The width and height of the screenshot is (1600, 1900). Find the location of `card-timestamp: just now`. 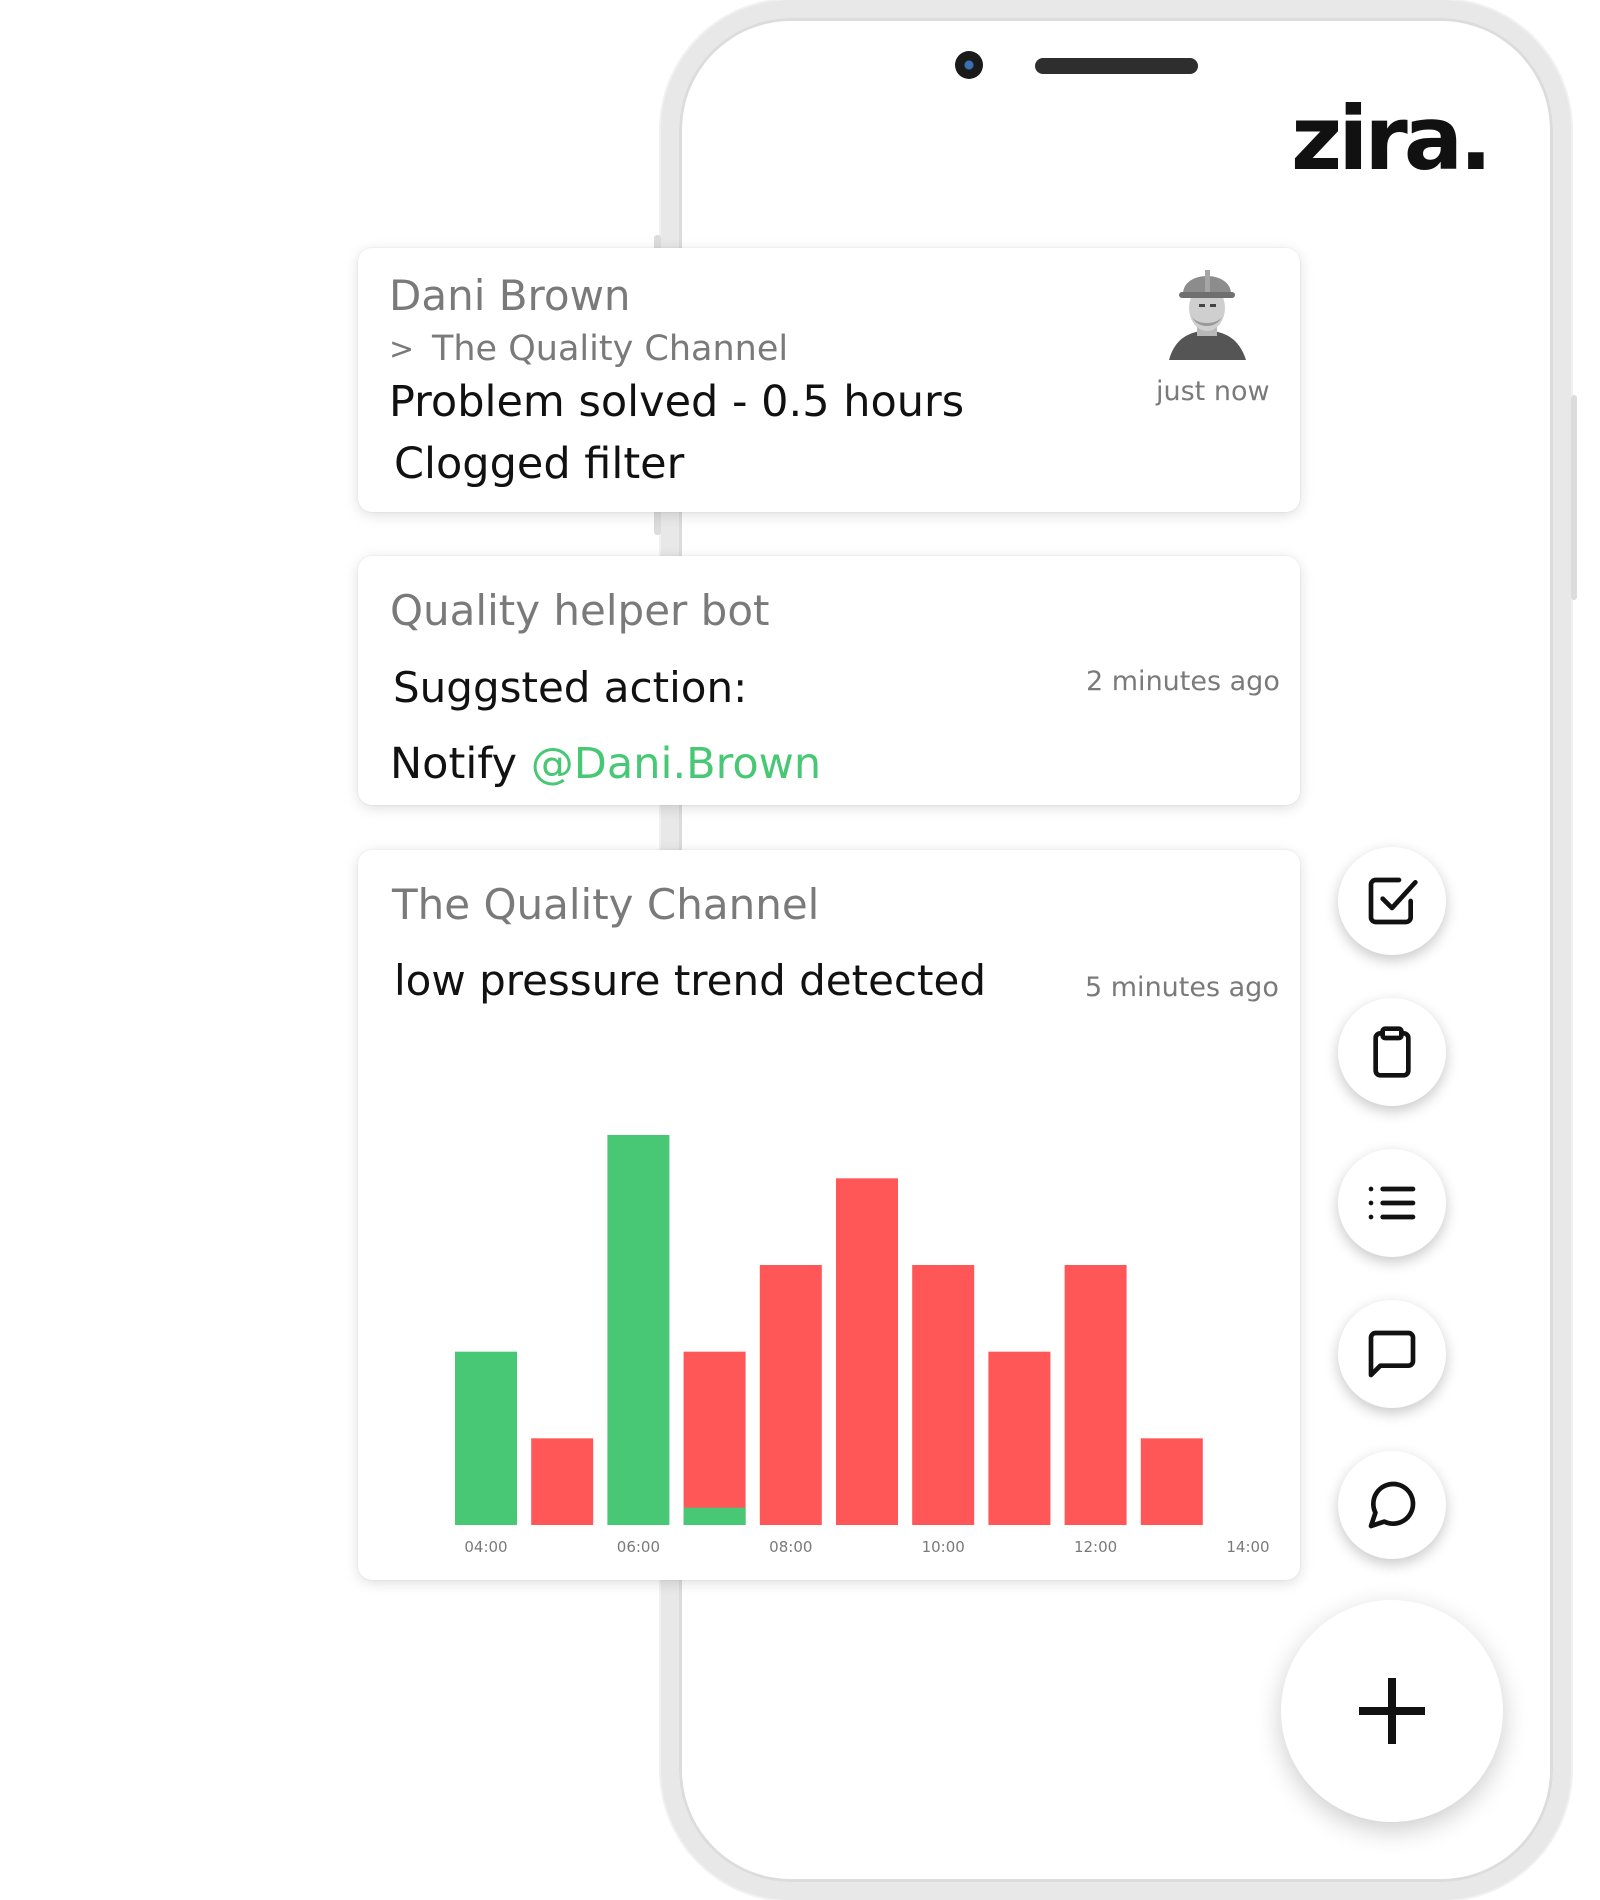

card-timestamp: just now is located at coordinates (1213, 391).